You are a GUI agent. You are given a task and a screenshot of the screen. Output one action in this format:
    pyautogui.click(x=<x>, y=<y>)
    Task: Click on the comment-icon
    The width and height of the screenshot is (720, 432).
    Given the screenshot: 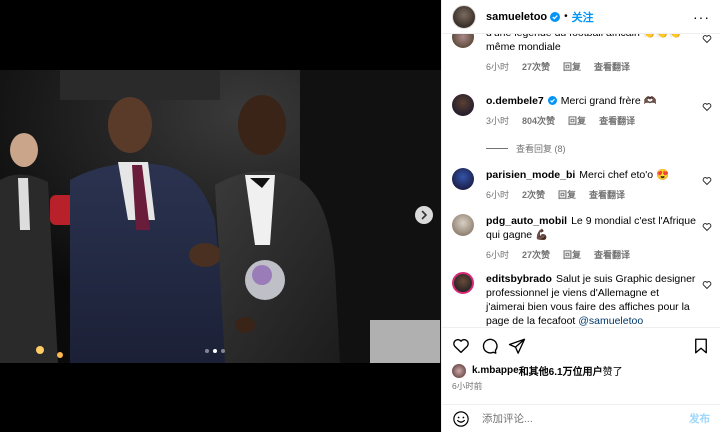 What is the action you would take?
    pyautogui.click(x=489, y=346)
    